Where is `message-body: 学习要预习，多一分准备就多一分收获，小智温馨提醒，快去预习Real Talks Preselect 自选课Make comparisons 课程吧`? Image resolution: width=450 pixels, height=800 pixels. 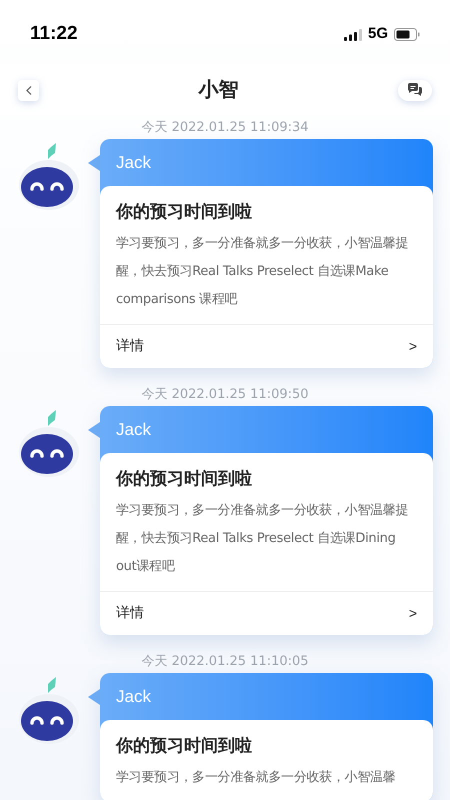
message-body: 学习要预习，多一分准备就多一分收获，小智温馨提醒，快去预习Real Talks Preselect 自选课Make comparisons 课程吧 is located at coordinates (263, 272).